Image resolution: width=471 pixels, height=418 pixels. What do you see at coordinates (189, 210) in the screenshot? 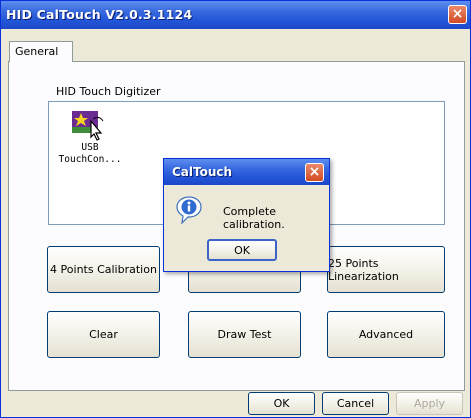
I see `information-icon` at bounding box center [189, 210].